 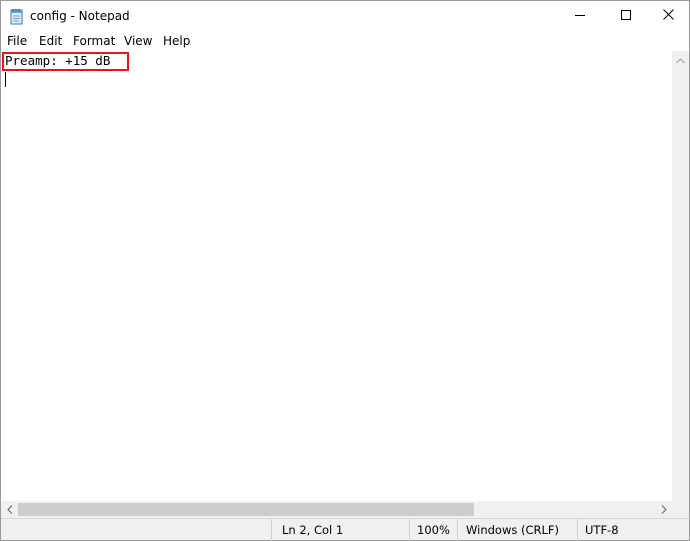 What do you see at coordinates (176, 41) in the screenshot?
I see `menu-help: Help` at bounding box center [176, 41].